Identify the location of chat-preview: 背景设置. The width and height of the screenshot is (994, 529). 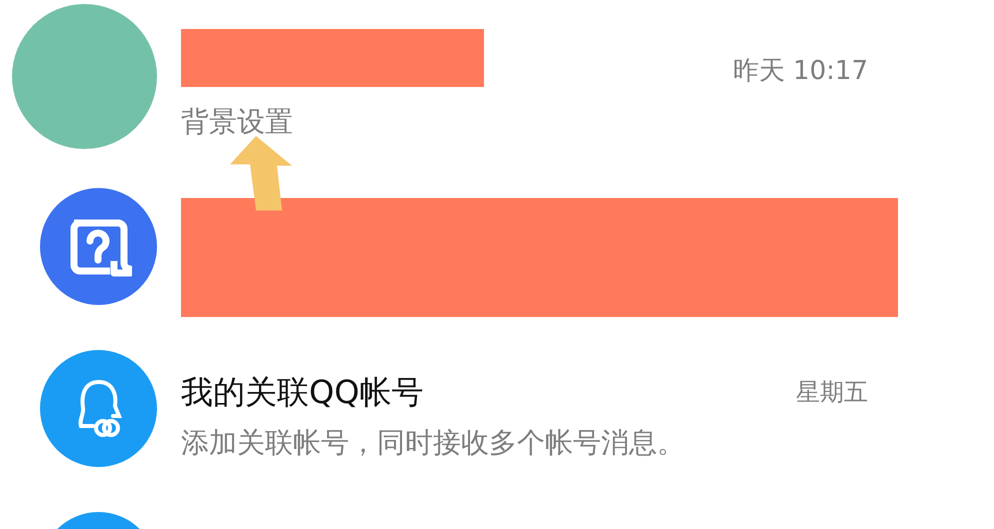
(237, 122).